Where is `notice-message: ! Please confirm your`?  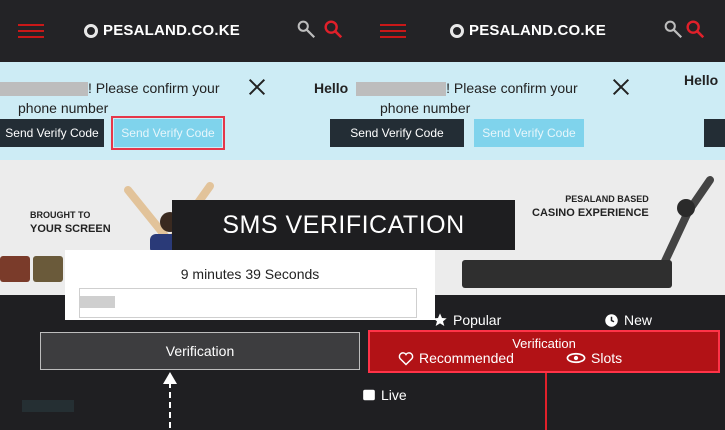
notice-message: ! Please confirm your is located at coordinates (110, 88).